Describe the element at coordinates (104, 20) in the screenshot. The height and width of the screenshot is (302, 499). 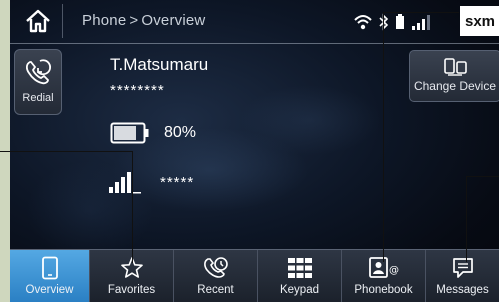
I see `breadcrumb-root: Phone` at that location.